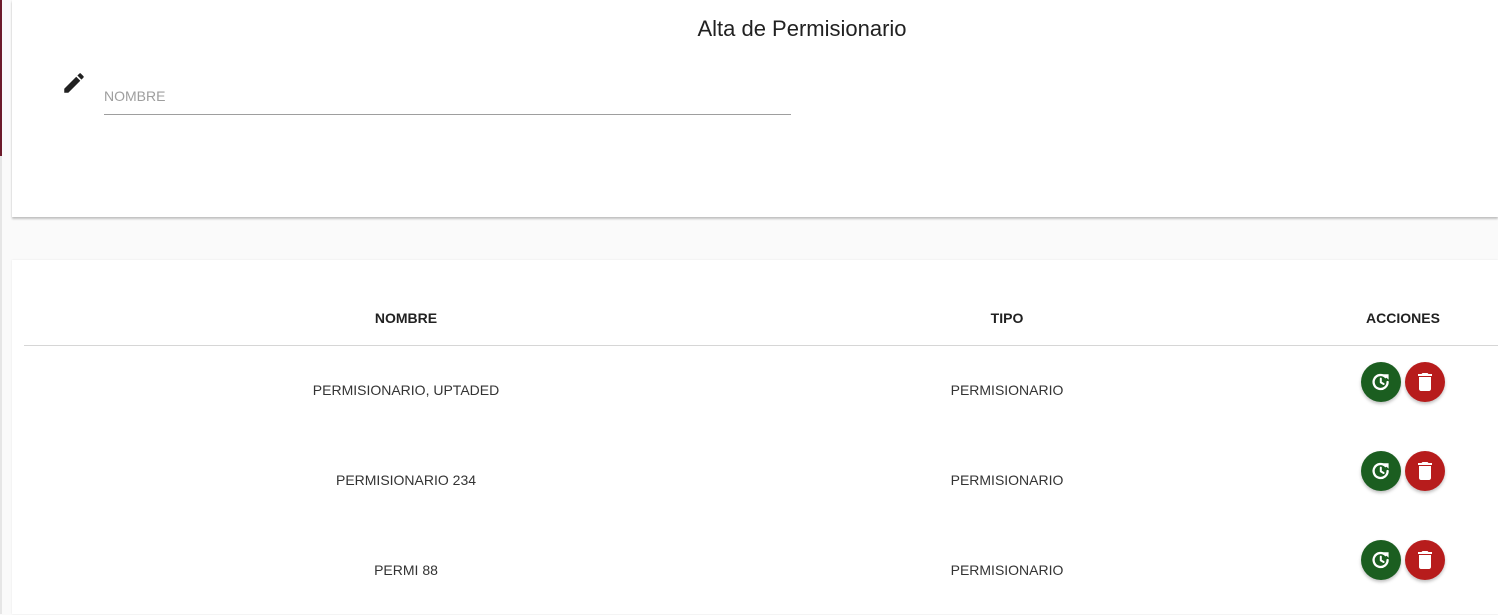  What do you see at coordinates (1, 385) in the screenshot?
I see `app-edge` at bounding box center [1, 385].